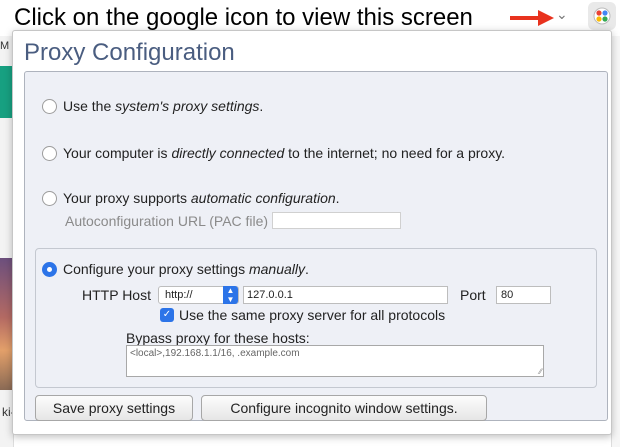 This screenshot has width=620, height=447. What do you see at coordinates (335, 361) in the screenshot?
I see `bypass-hosts-textarea: <local>,192.168.1.1/16, .example.com ∕∕` at bounding box center [335, 361].